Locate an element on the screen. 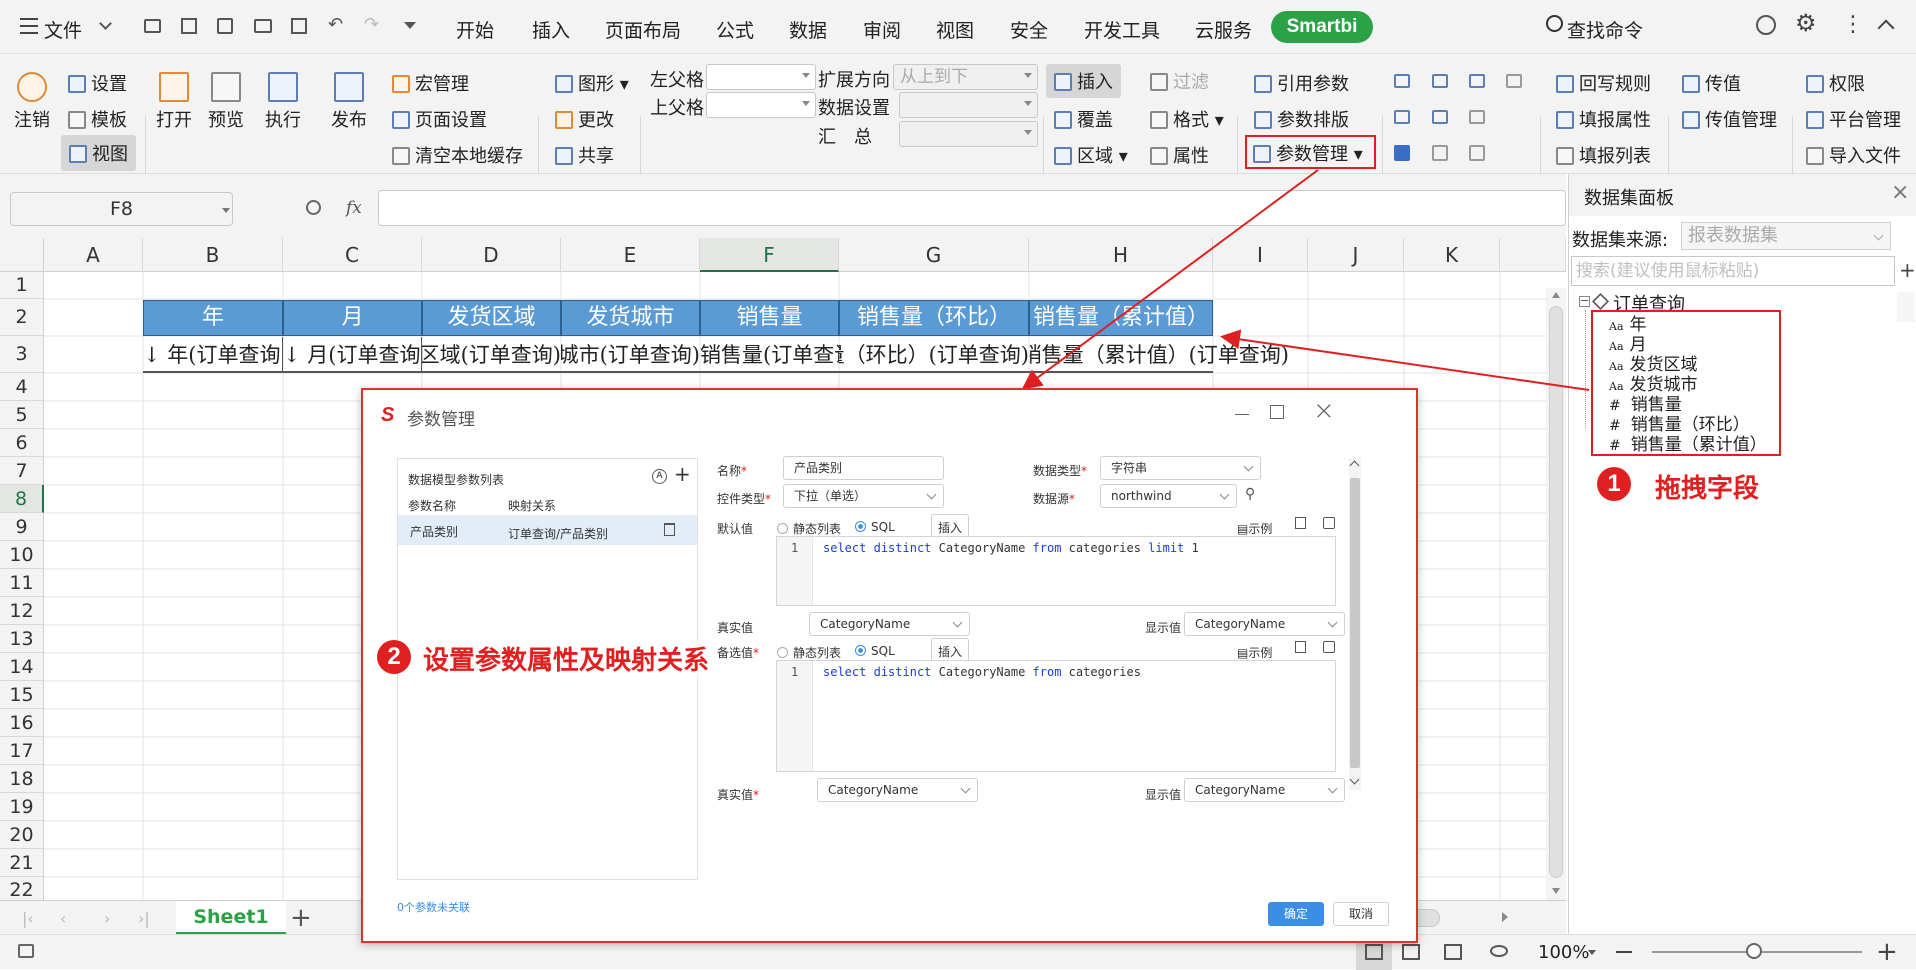  header-cell-month: 月 is located at coordinates (352, 318).